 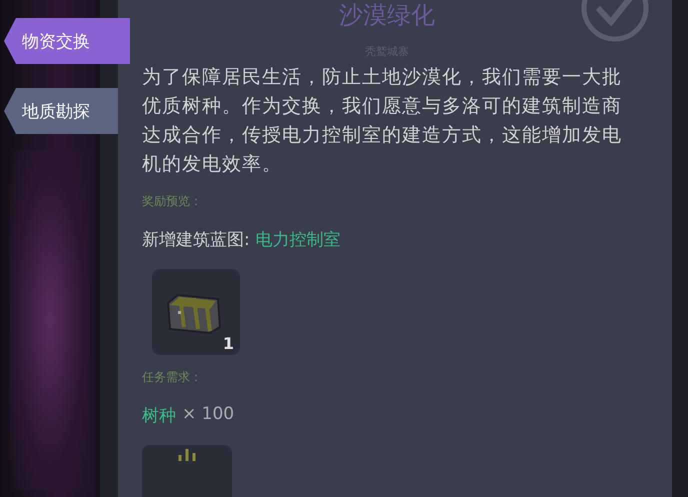 I want to click on quest-title: 沙漠绿化, so click(x=387, y=15).